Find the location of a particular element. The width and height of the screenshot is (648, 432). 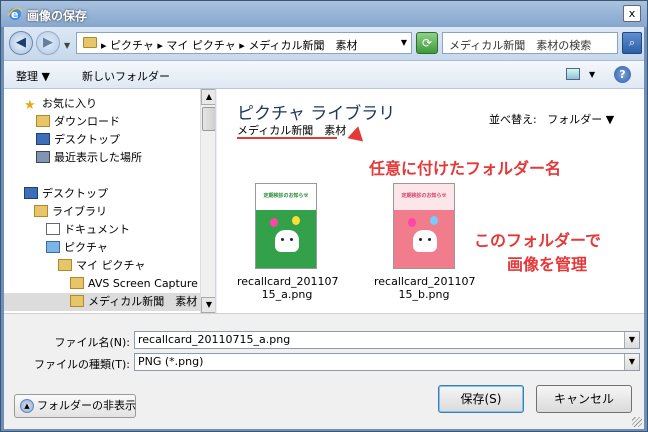

filetype-value: PNG (*.png) is located at coordinates (171, 361).